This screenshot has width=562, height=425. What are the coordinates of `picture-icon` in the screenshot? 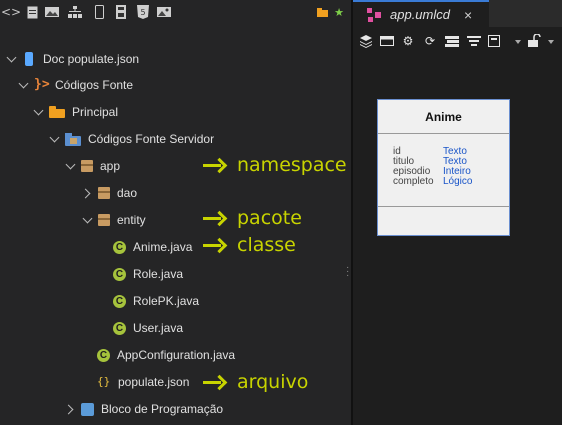 It's located at (164, 12).